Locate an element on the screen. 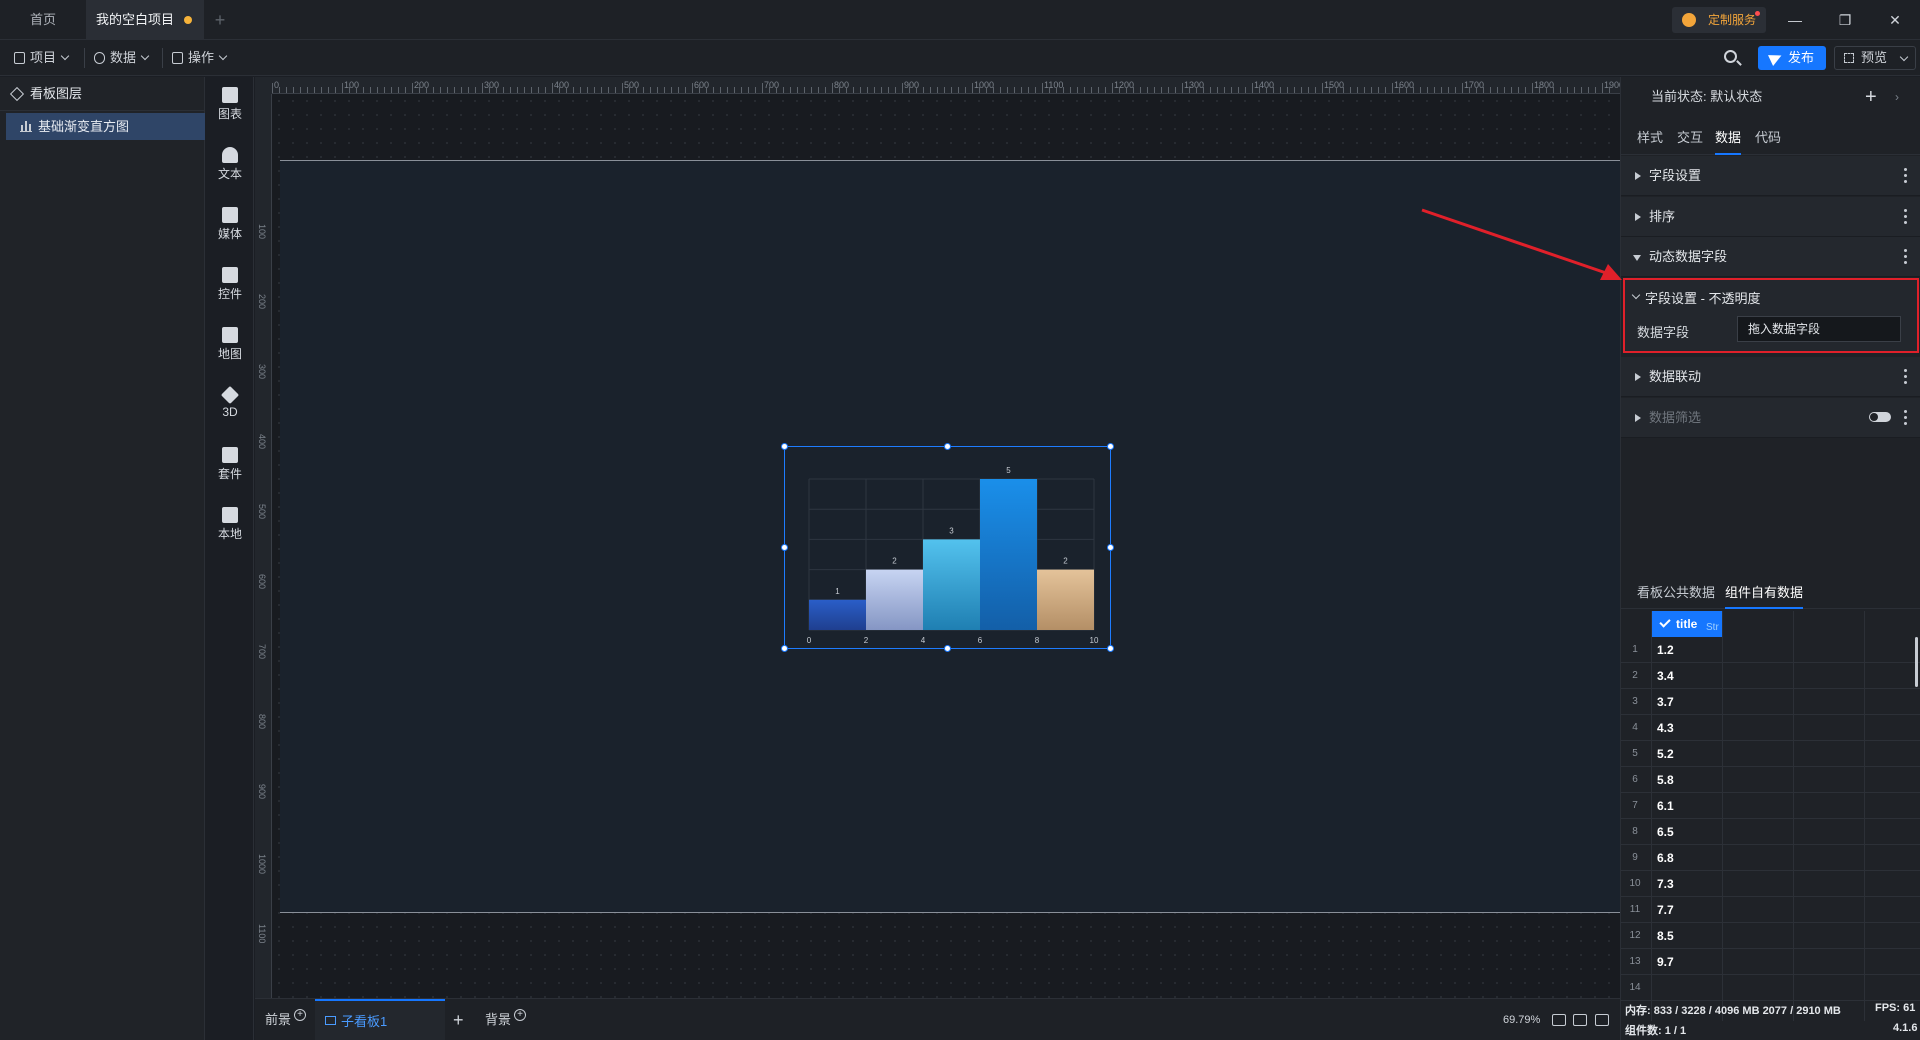  comp-map: 地图 is located at coordinates (230, 342).